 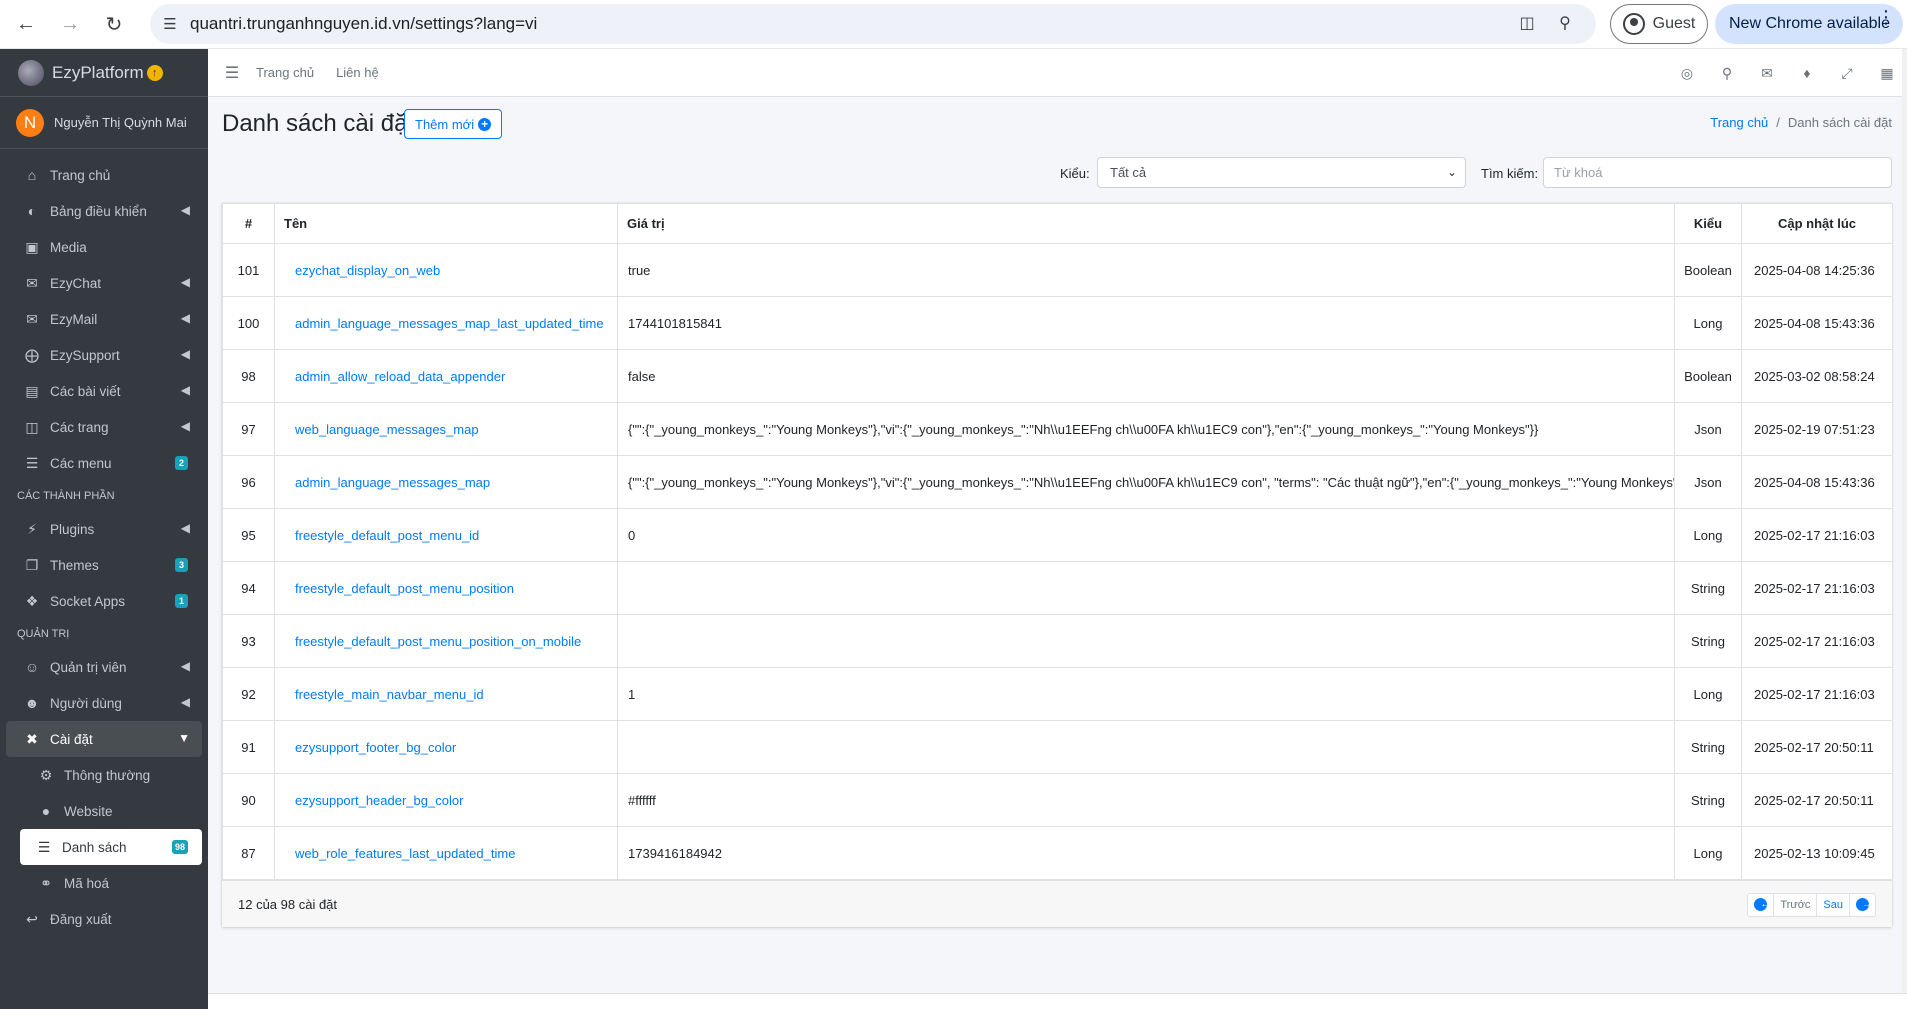 What do you see at coordinates (285, 72) in the screenshot?
I see `nav-link-home: Trang chủ` at bounding box center [285, 72].